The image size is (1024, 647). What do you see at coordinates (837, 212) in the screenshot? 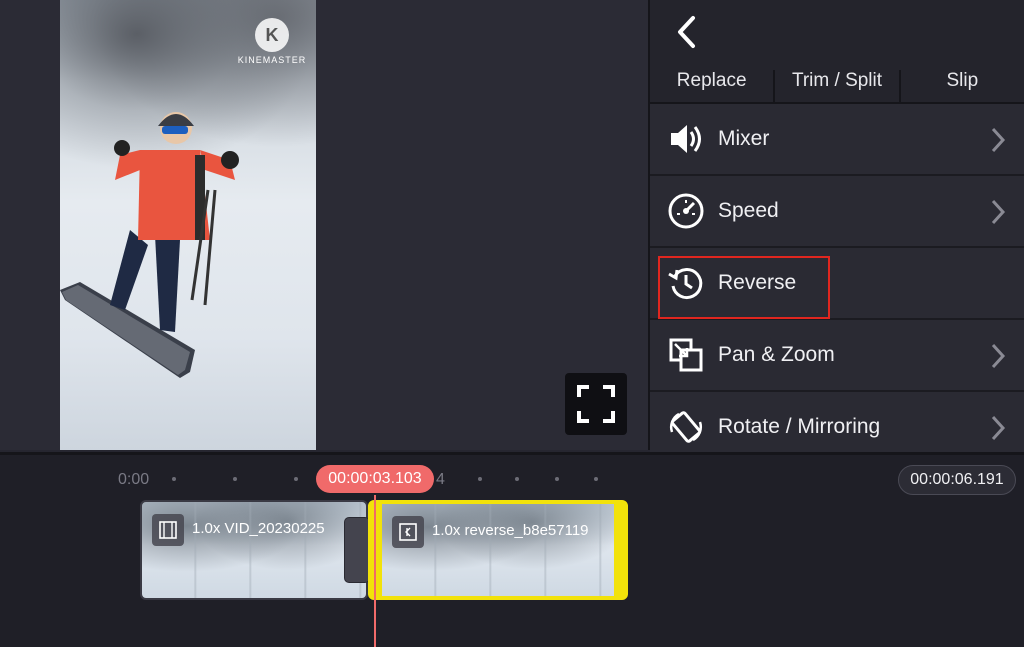
I see `menu-item-speed: Speed` at bounding box center [837, 212].